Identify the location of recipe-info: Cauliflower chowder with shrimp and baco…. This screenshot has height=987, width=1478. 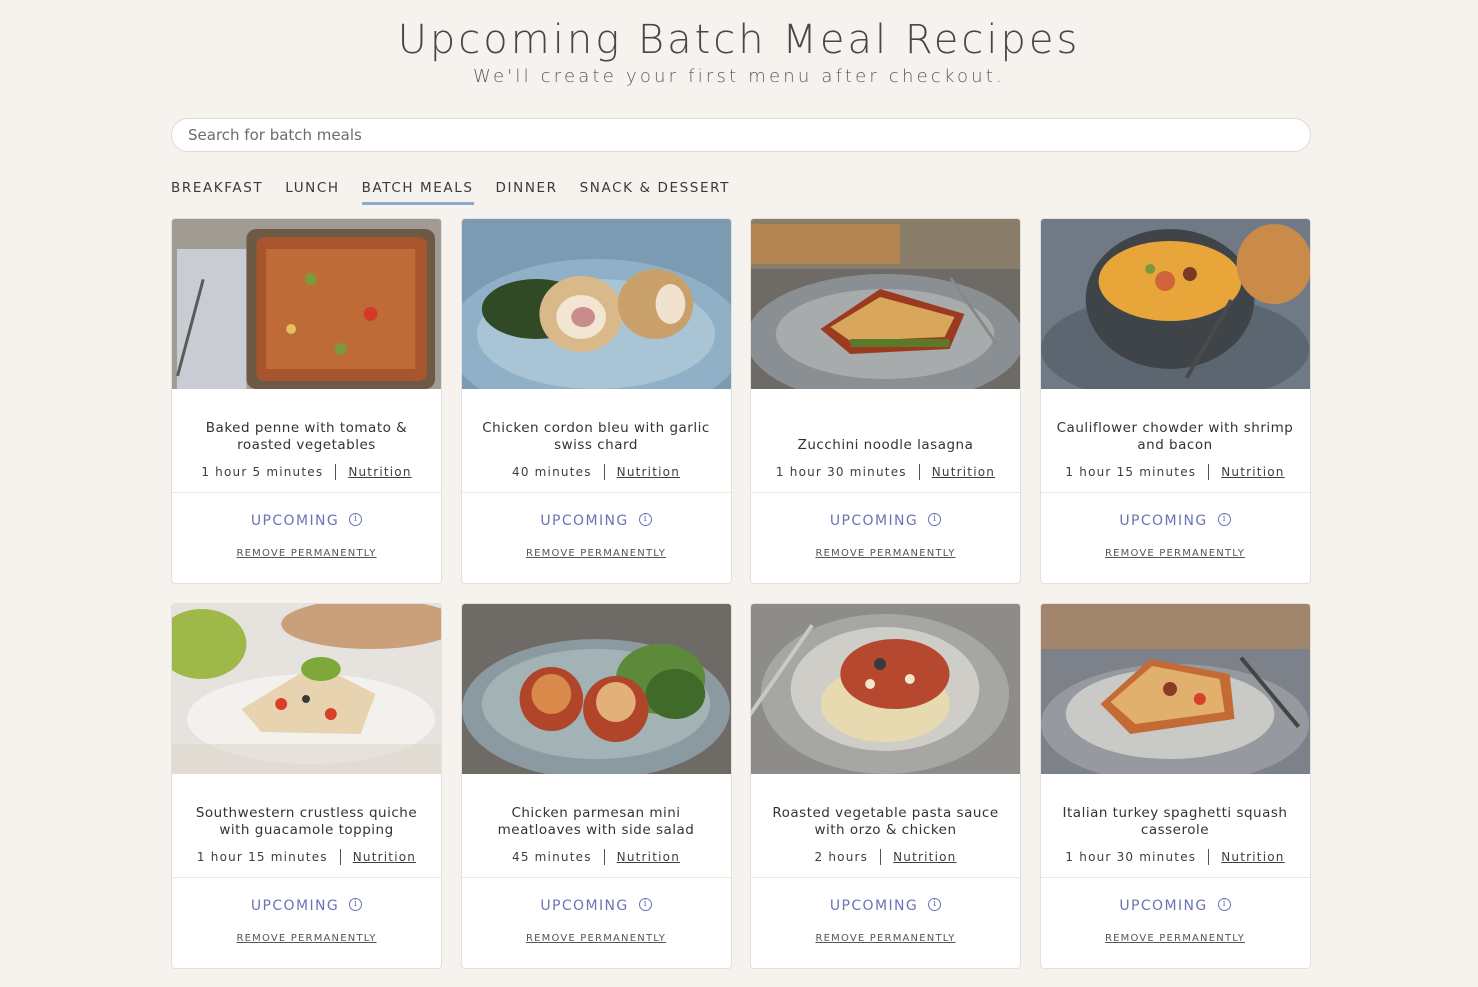
(1175, 441).